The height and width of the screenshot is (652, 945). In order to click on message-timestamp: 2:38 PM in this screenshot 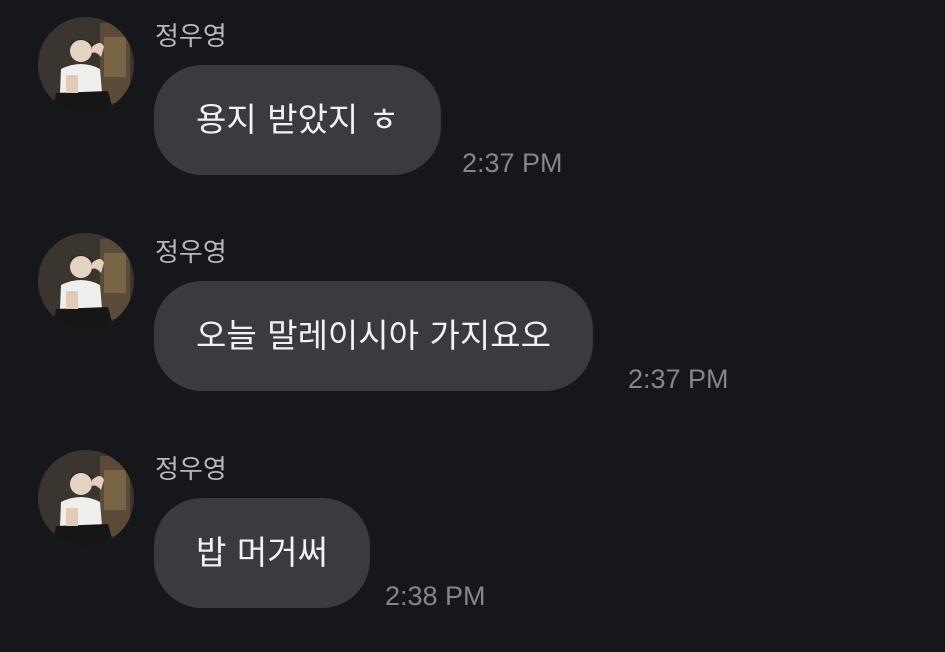, I will do `click(435, 596)`.